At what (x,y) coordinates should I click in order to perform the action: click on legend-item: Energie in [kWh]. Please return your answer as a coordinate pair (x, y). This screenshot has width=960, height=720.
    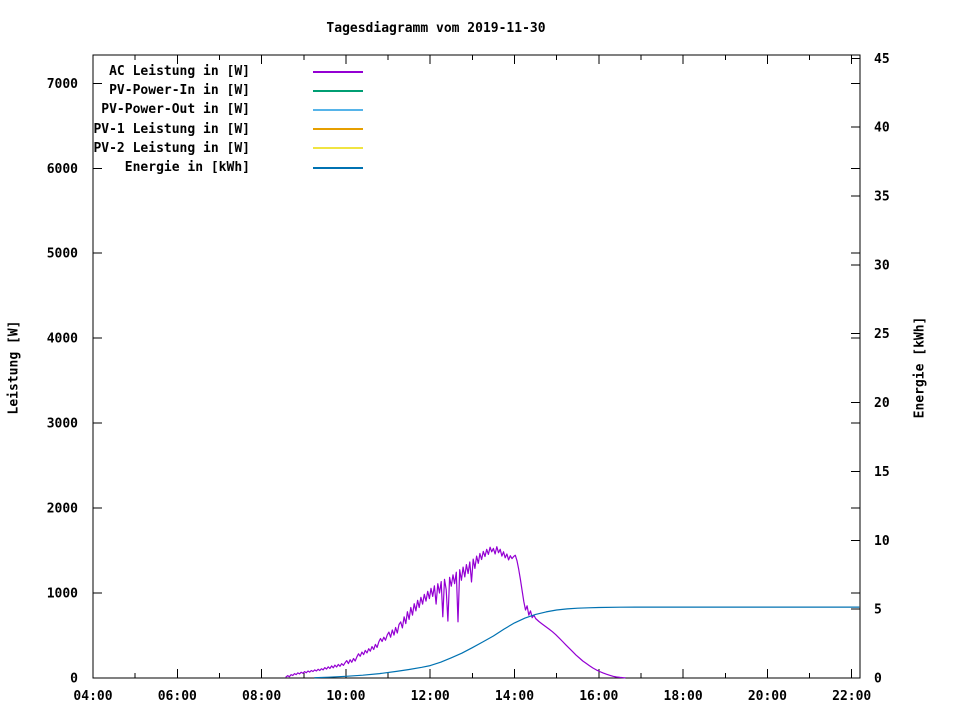
    Looking at the image, I should click on (181, 167).